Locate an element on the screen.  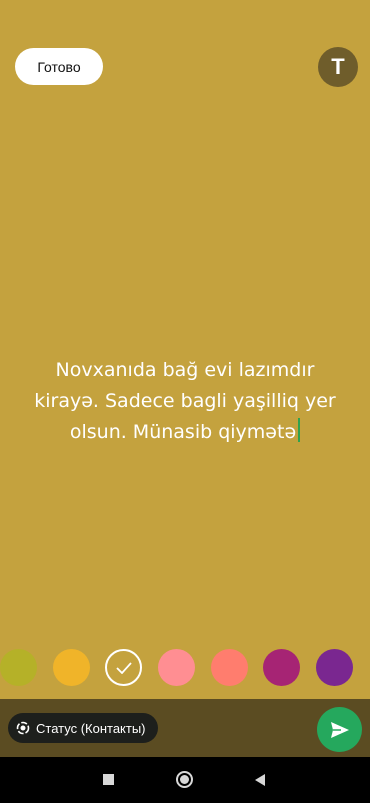
color-palette is located at coordinates (185, 668).